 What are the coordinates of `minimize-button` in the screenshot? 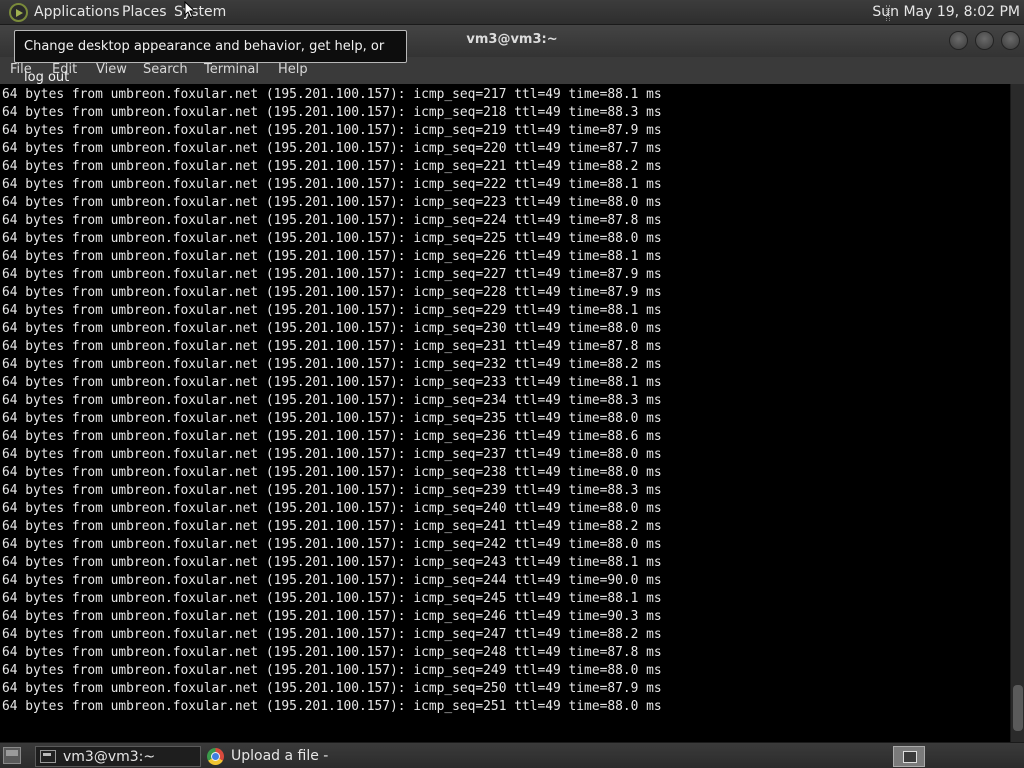 It's located at (958, 40).